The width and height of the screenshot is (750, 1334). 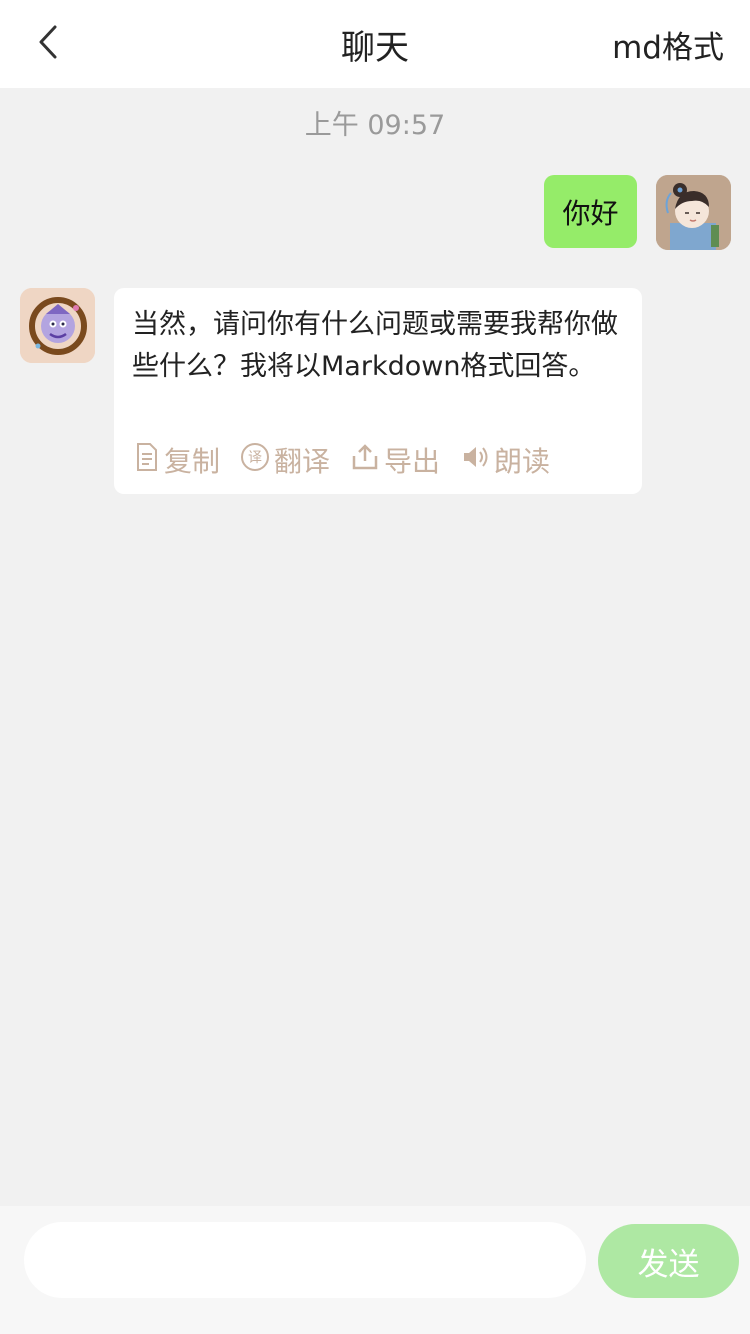 What do you see at coordinates (375, 345) in the screenshot?
I see `assistant-message-text: 当然，请问你有什么问题或需要我帮你做些什么？我将以Markdown格式回答。` at bounding box center [375, 345].